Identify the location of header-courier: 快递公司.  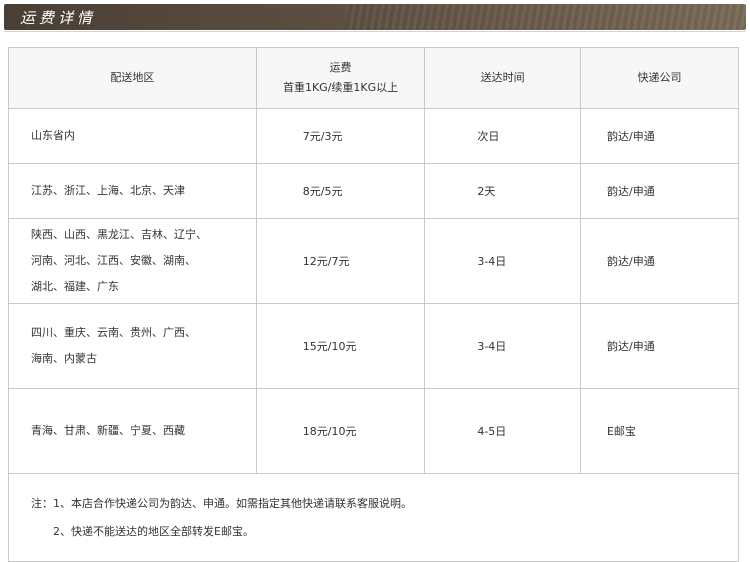
(659, 78).